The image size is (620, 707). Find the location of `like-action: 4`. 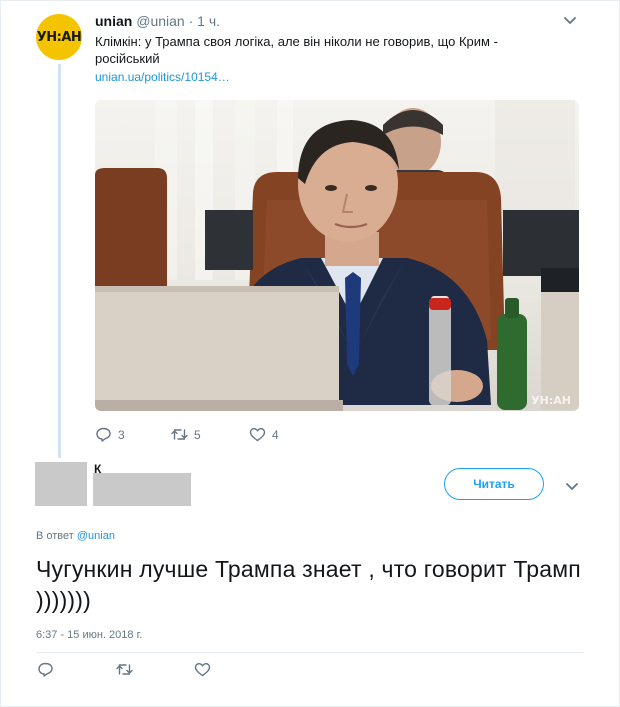

like-action: 4 is located at coordinates (264, 434).